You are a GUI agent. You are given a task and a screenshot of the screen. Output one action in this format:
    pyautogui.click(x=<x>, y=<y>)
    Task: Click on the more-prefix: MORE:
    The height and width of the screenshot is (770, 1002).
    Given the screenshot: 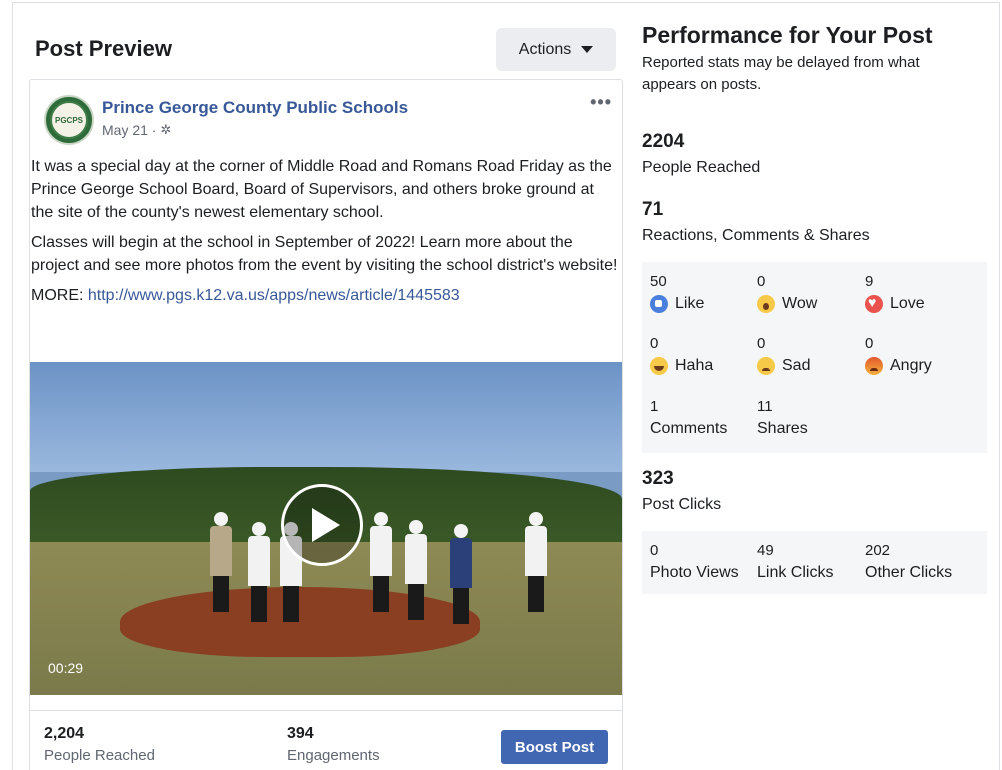 What is the action you would take?
    pyautogui.click(x=59, y=295)
    